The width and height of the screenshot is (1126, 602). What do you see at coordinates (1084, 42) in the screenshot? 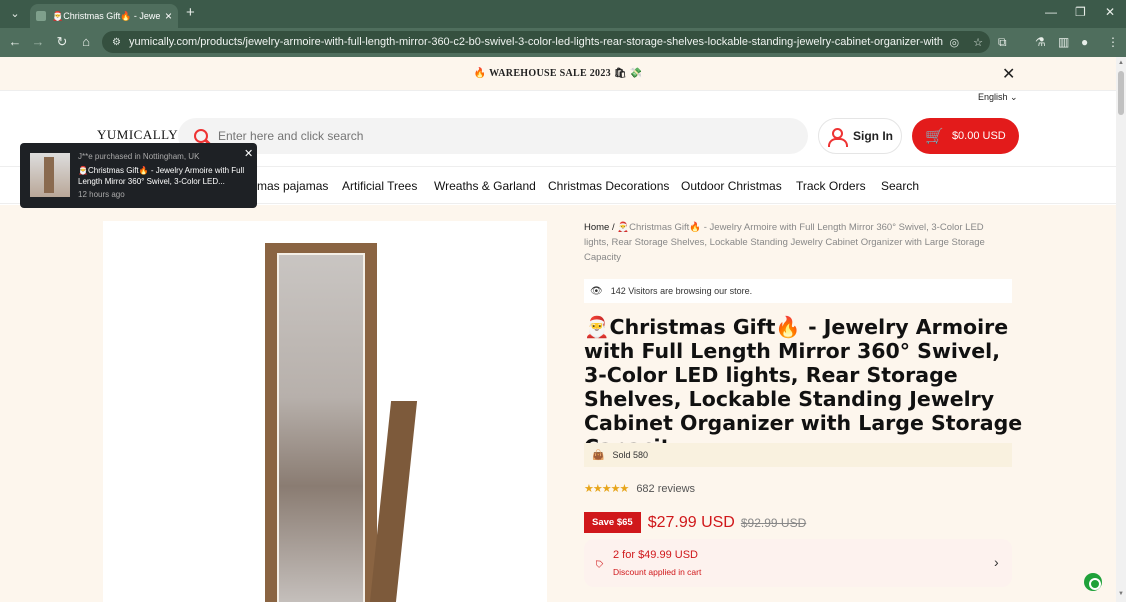
I see `profile-icon: ●` at bounding box center [1084, 42].